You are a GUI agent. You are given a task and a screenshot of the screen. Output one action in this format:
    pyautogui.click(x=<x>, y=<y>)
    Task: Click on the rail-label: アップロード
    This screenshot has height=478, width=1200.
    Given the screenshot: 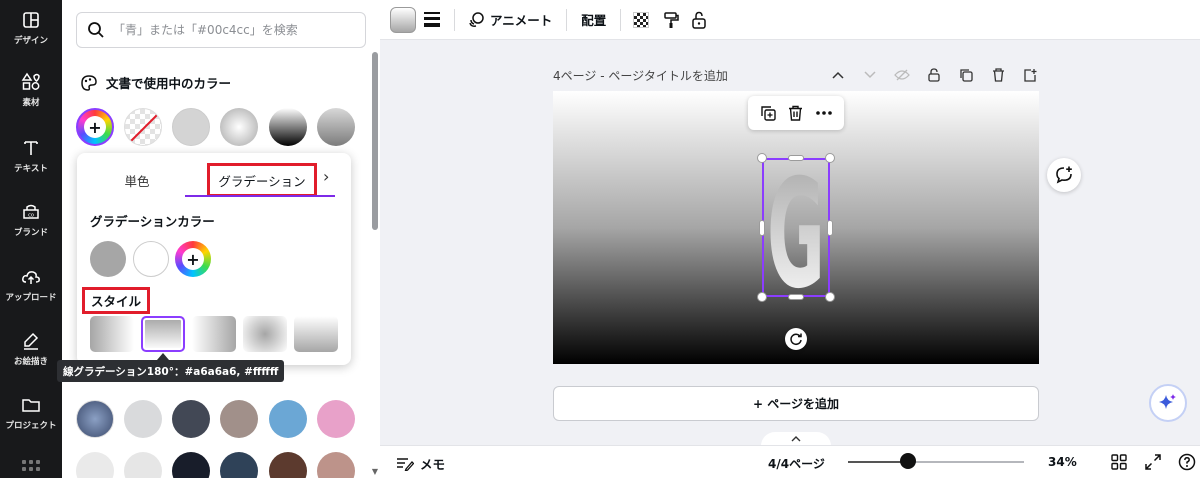 What is the action you would take?
    pyautogui.click(x=31, y=298)
    